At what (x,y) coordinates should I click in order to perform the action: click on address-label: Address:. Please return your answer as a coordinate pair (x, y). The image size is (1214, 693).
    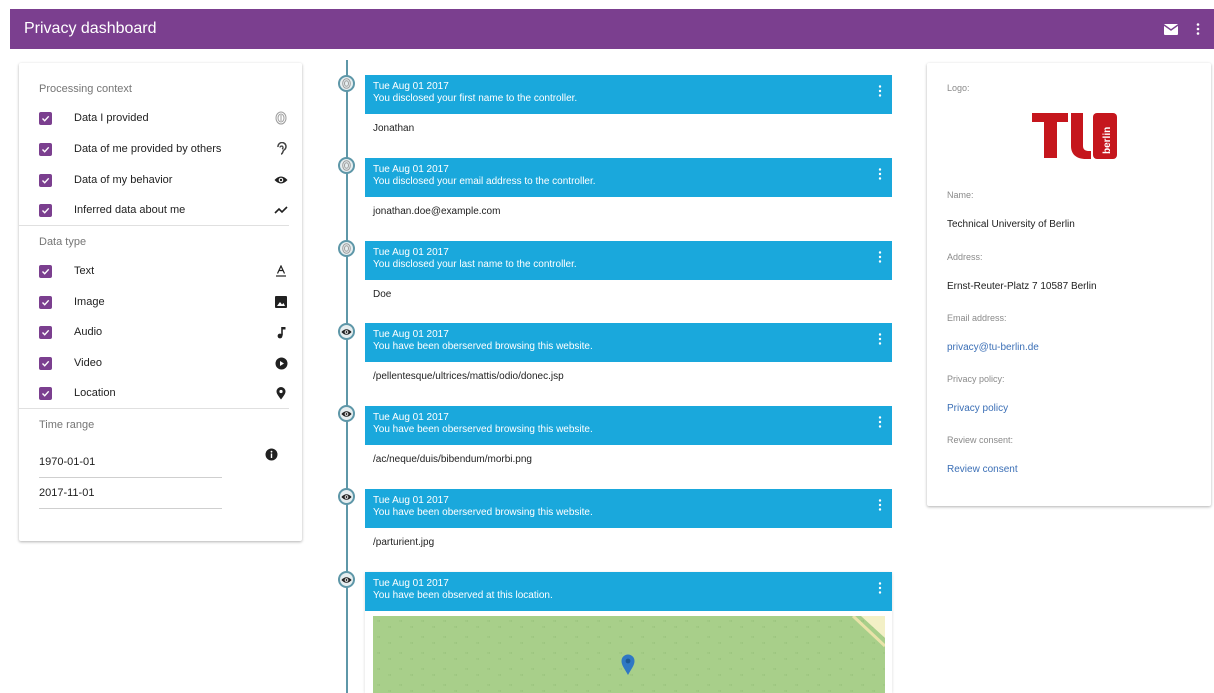
    Looking at the image, I should click on (965, 257).